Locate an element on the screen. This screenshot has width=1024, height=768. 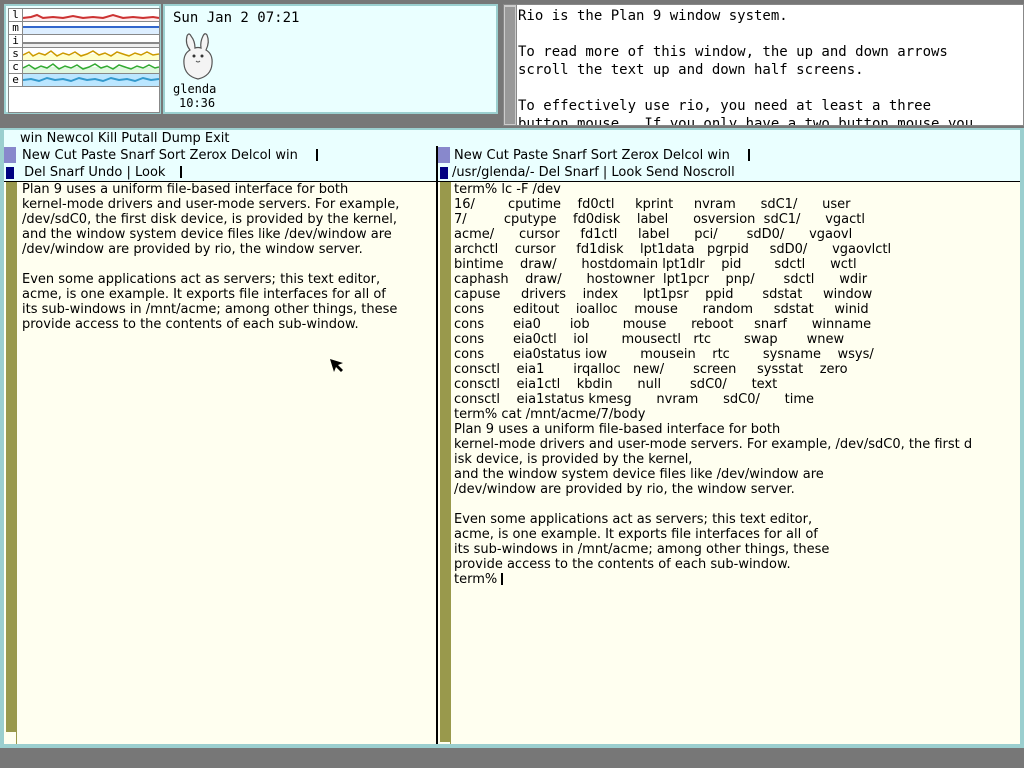
stats-row-syscall: s is located at coordinates (84, 54).